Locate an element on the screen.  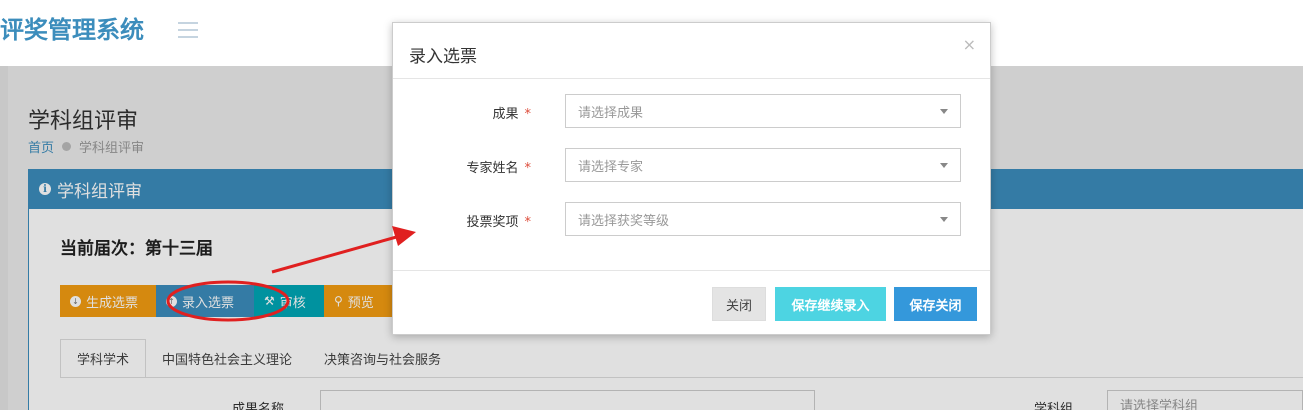
expert-select: 请选择专家 is located at coordinates (763, 165).